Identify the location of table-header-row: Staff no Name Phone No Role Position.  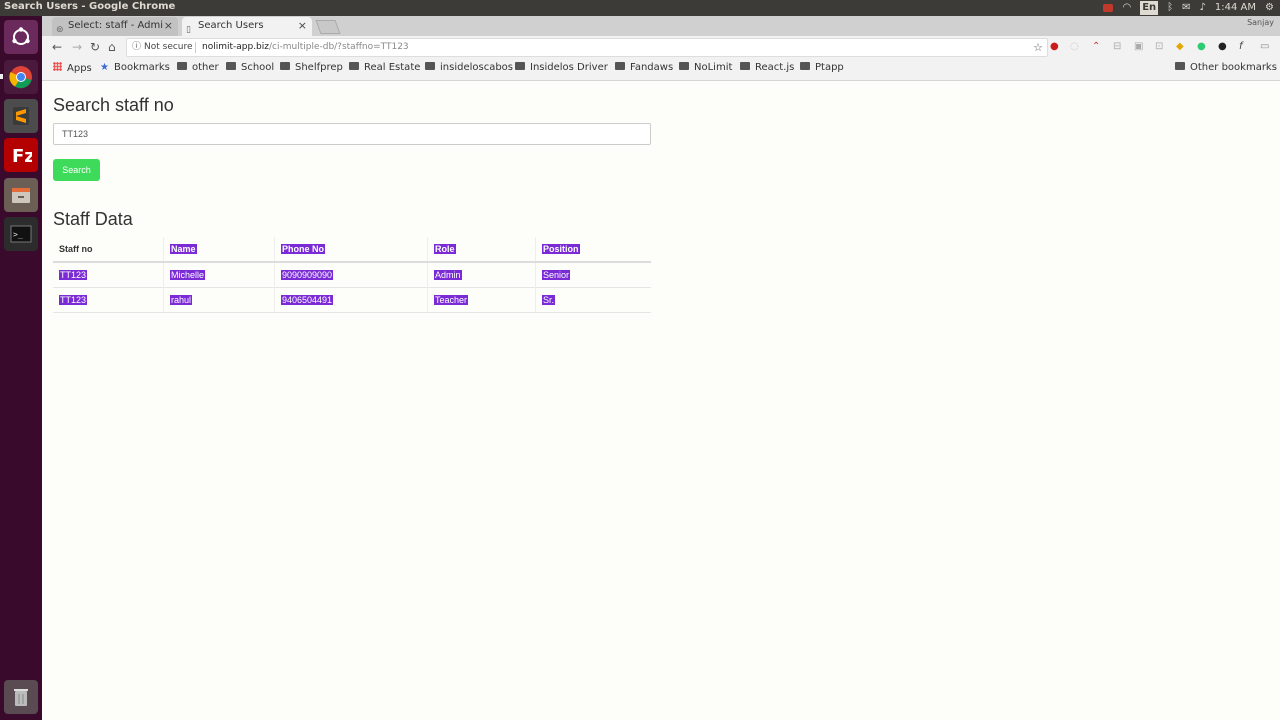
(352, 250).